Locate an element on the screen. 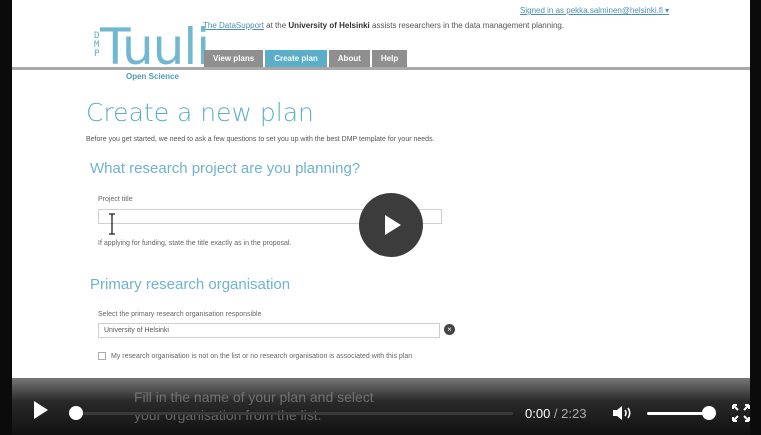 The image size is (761, 435). section-organisation-heading: Primary research organisation is located at coordinates (190, 284).